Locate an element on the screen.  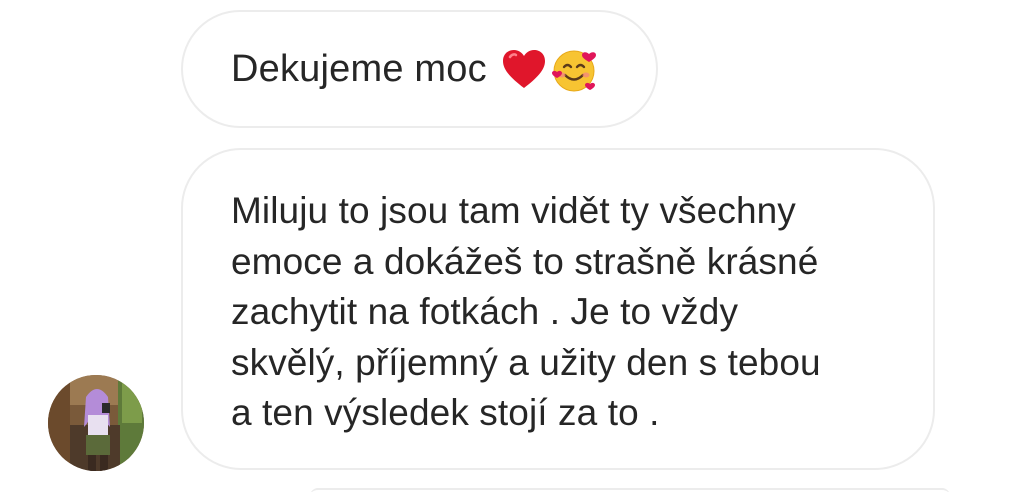
avatar-photo is located at coordinates (96, 423).